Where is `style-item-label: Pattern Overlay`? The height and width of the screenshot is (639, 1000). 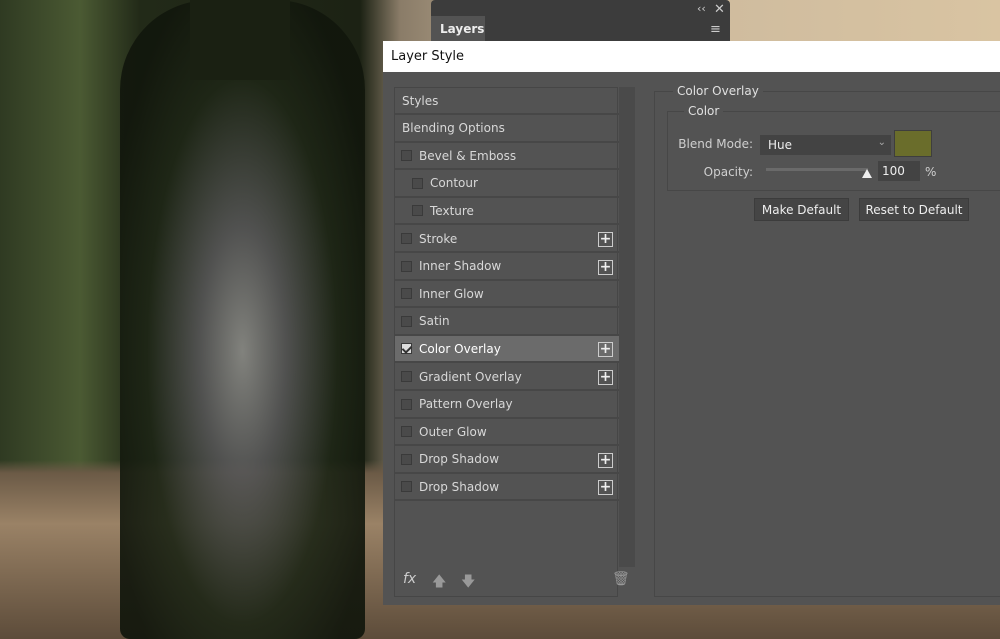 style-item-label: Pattern Overlay is located at coordinates (466, 404).